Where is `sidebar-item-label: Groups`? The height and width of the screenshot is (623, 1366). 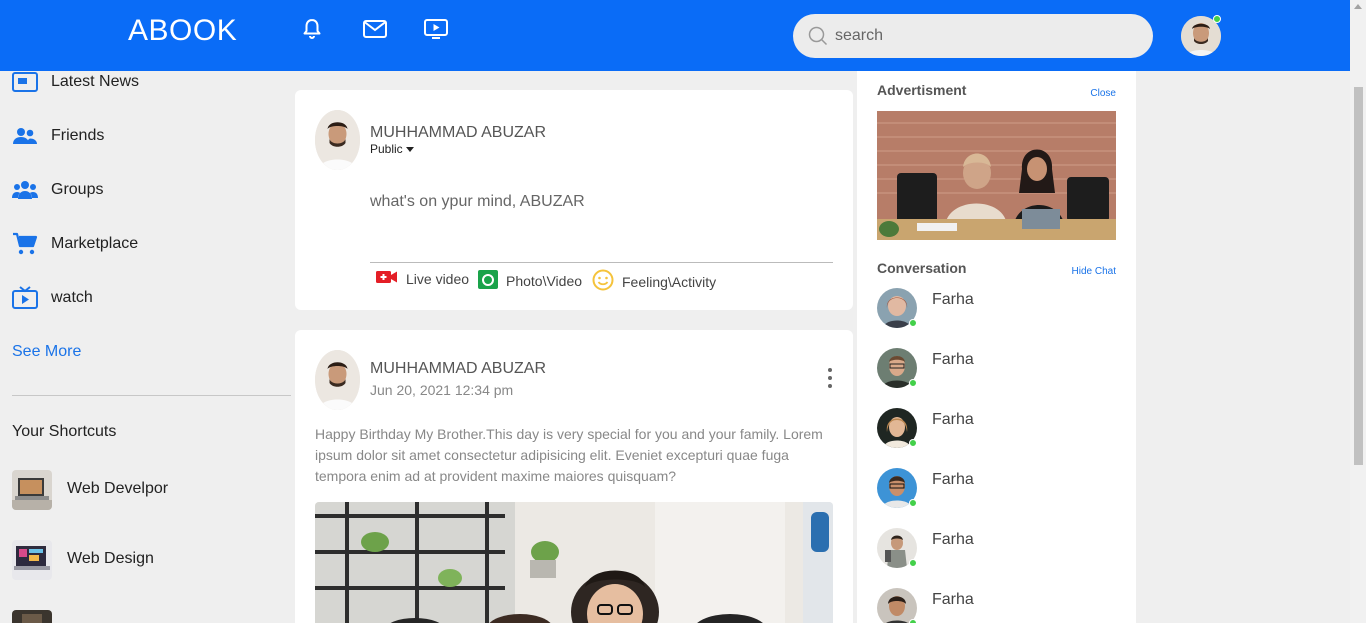
sidebar-item-label: Groups is located at coordinates (77, 189).